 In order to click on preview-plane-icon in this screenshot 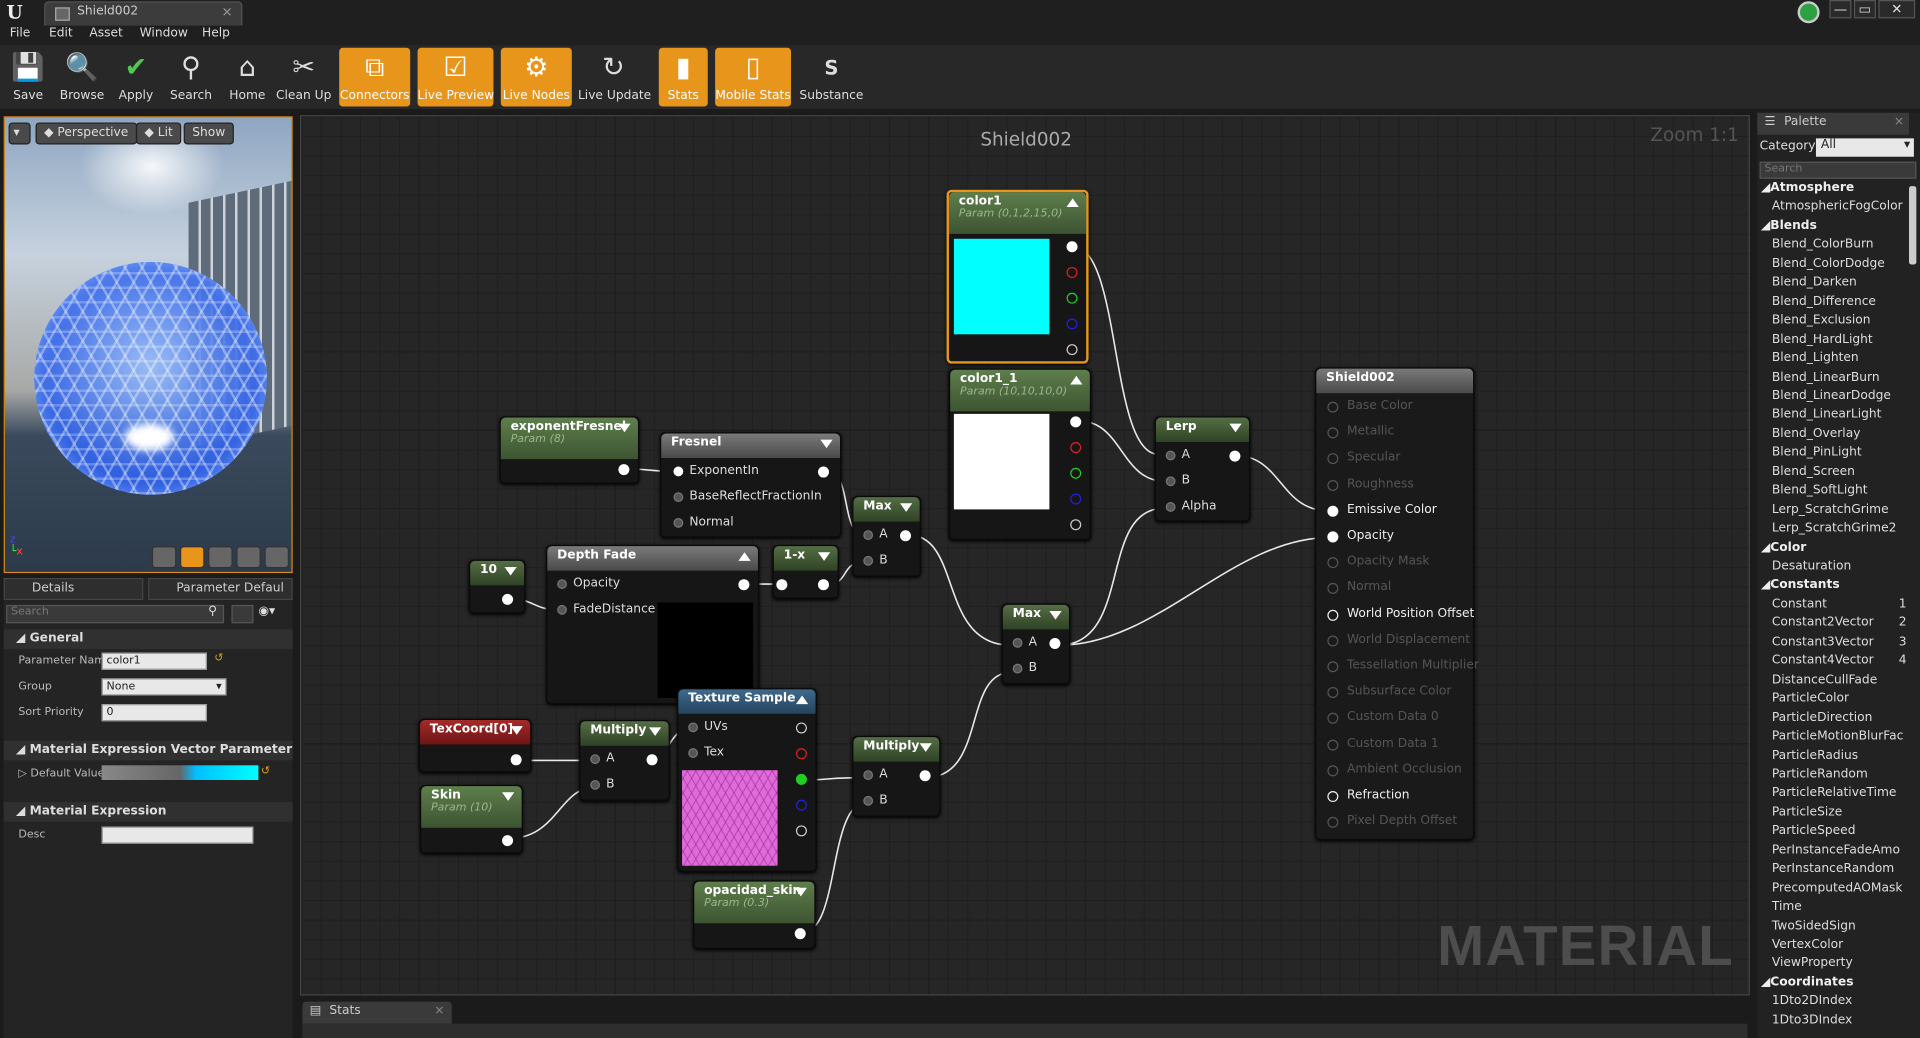, I will do `click(220, 557)`.